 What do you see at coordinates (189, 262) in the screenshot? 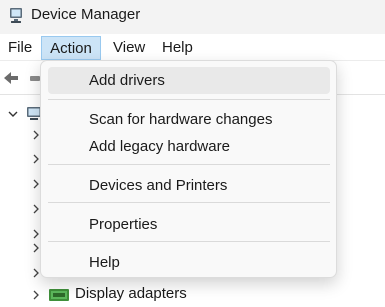
I see `menu-item-help: Help` at bounding box center [189, 262].